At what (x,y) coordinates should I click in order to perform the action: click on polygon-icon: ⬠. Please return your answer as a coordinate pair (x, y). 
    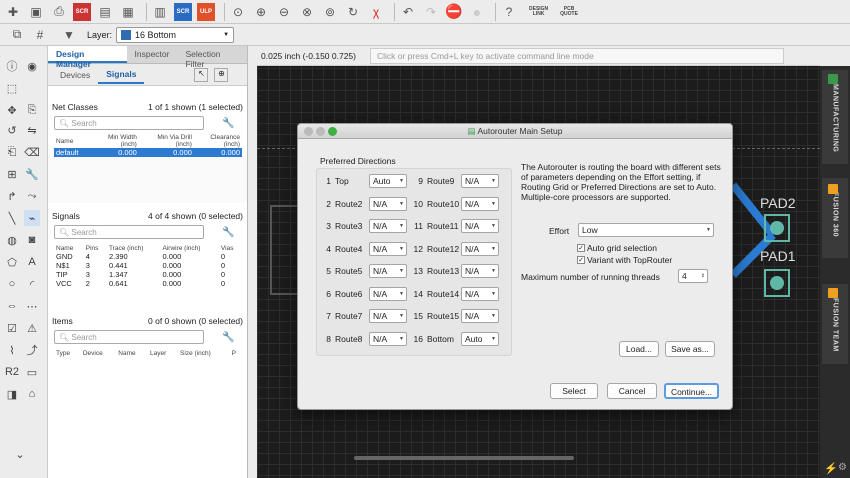
    Looking at the image, I should click on (12, 262).